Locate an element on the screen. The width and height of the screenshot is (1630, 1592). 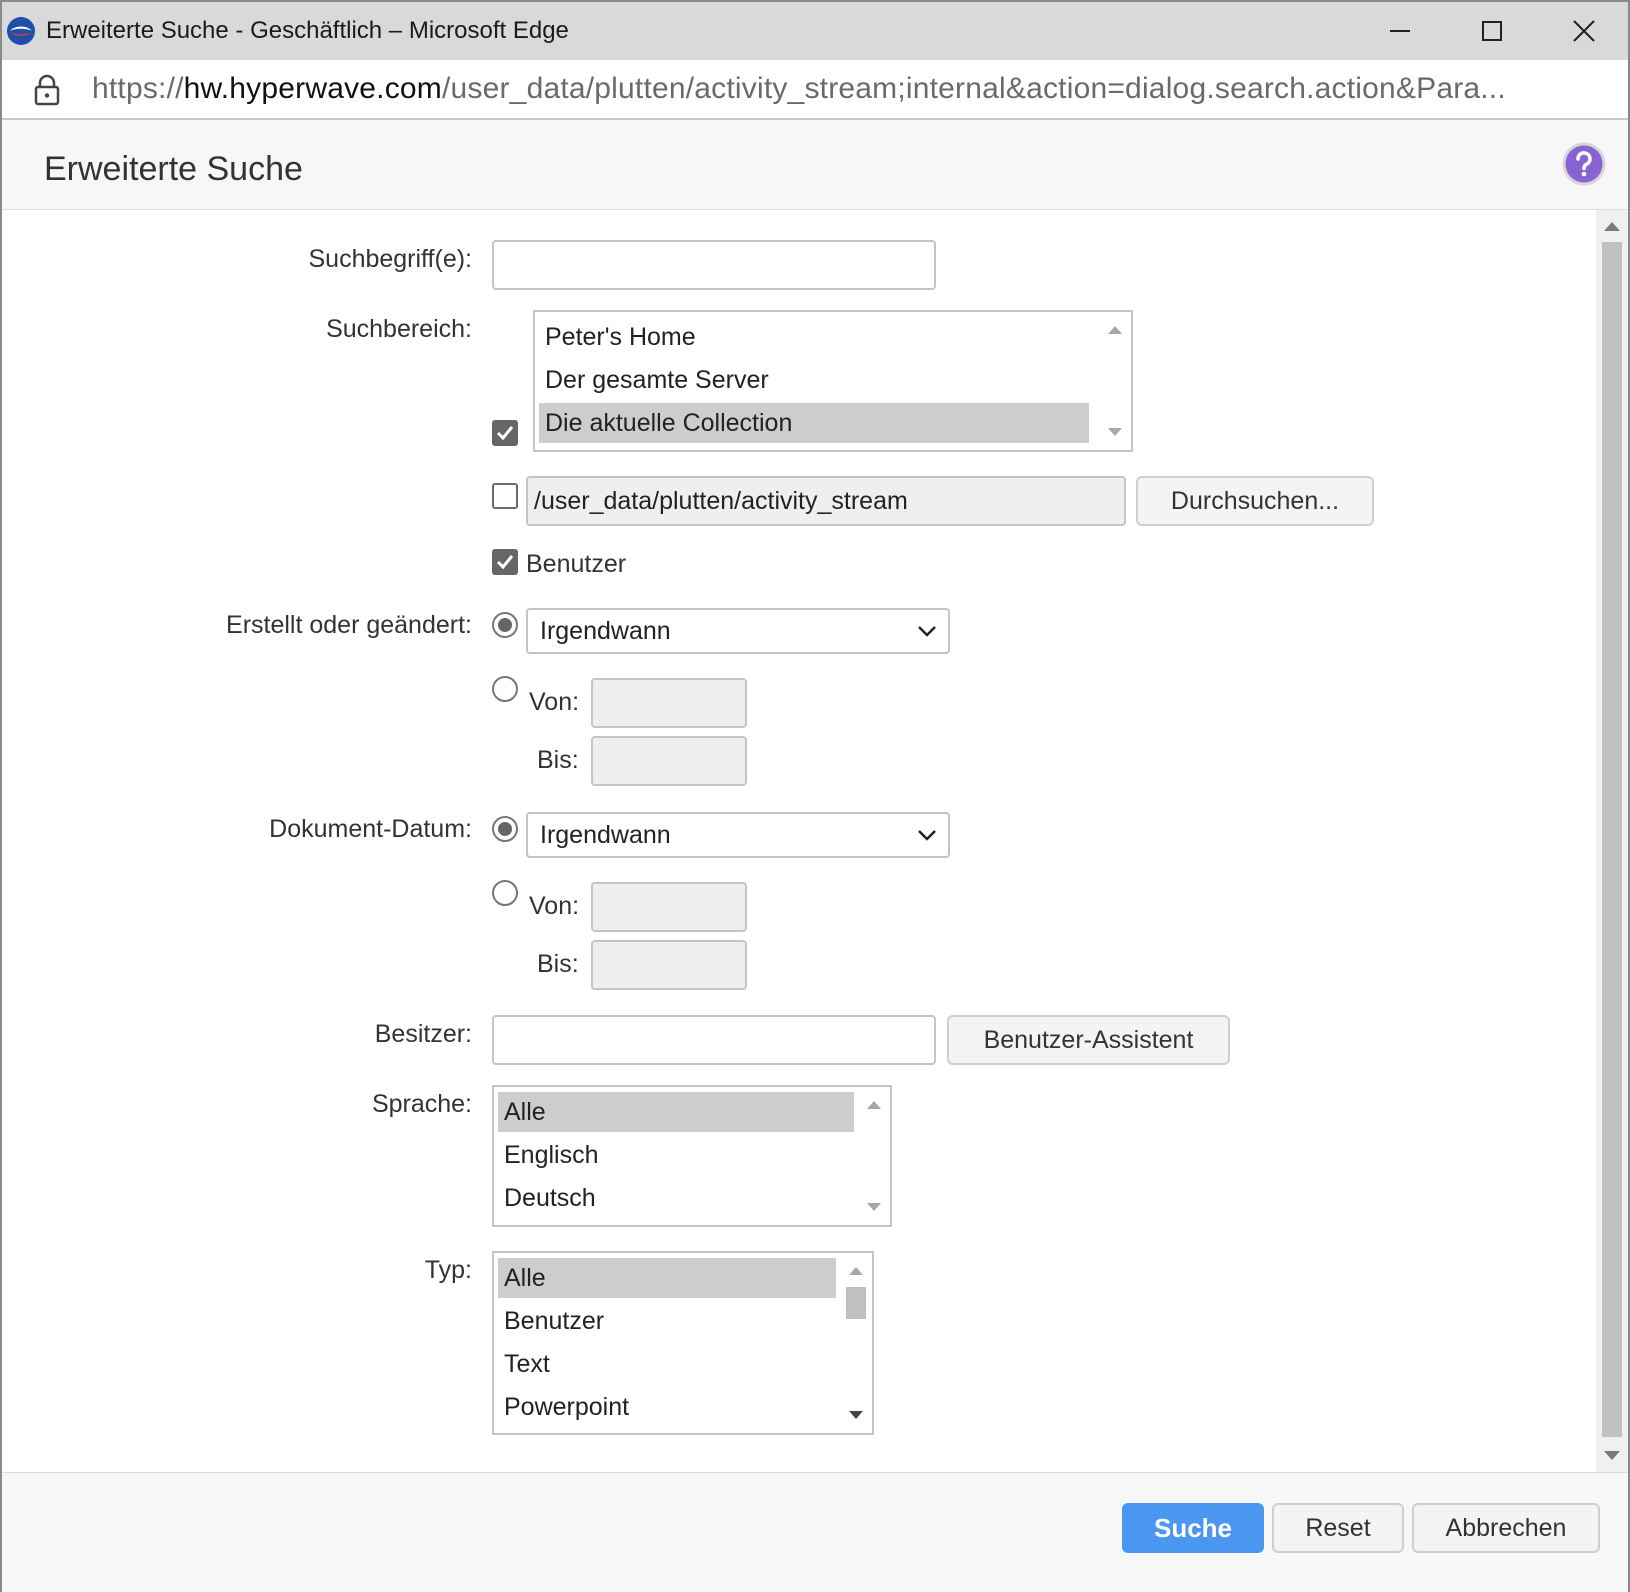
doc-date-label: Dokument-Datum: is located at coordinates (370, 829).